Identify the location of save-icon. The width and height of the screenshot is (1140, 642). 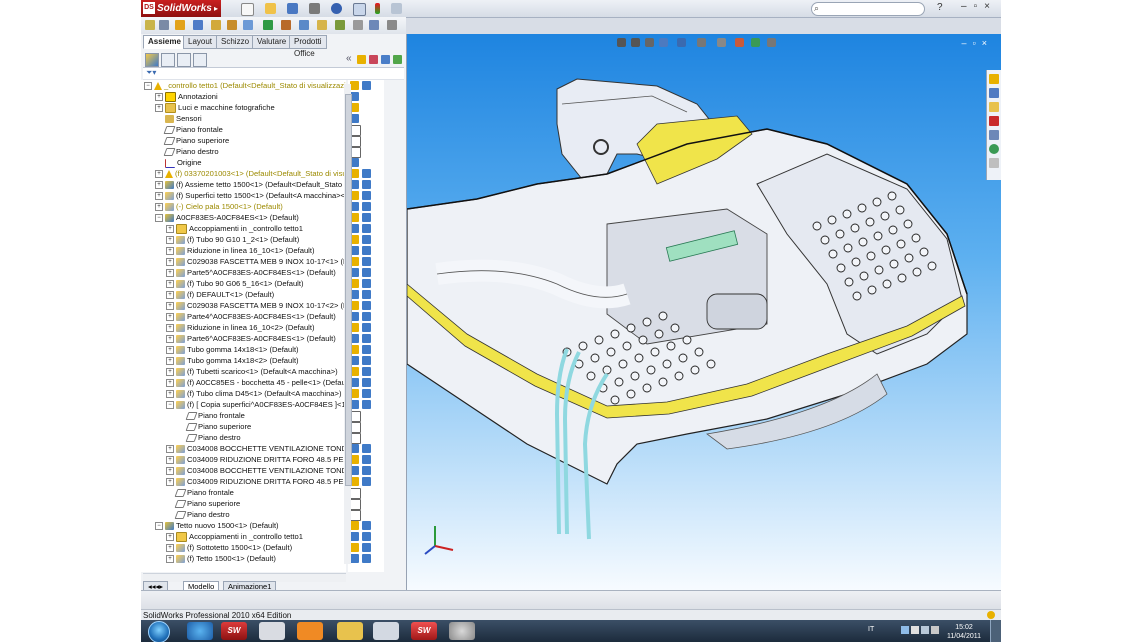
(292, 8).